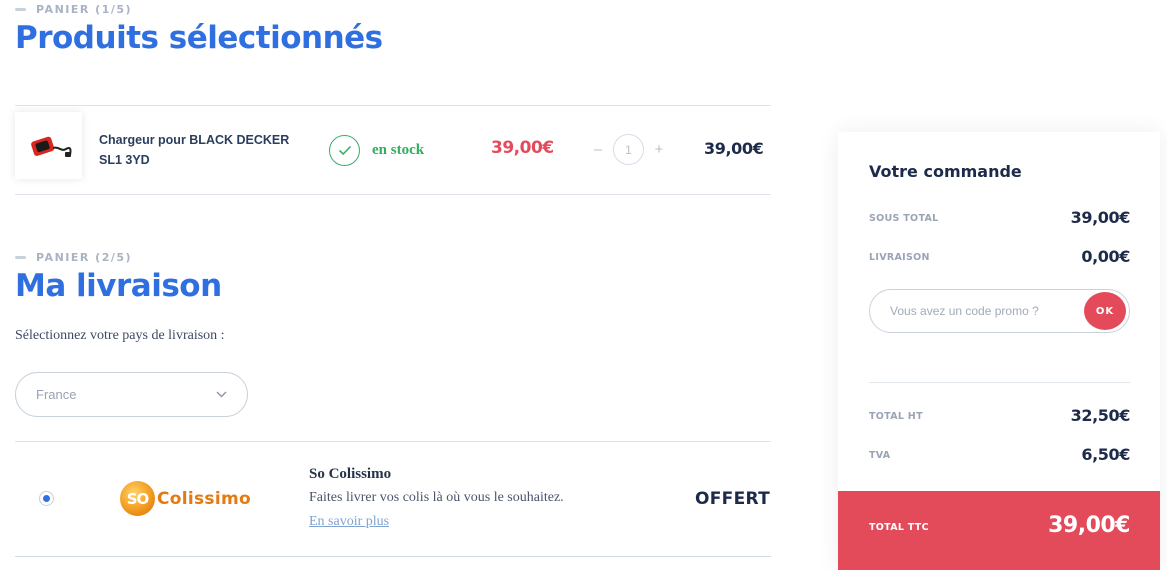 The width and height of the screenshot is (1167, 570). Describe the element at coordinates (1105, 454) in the screenshot. I see `tva-value: 6,50€` at that location.